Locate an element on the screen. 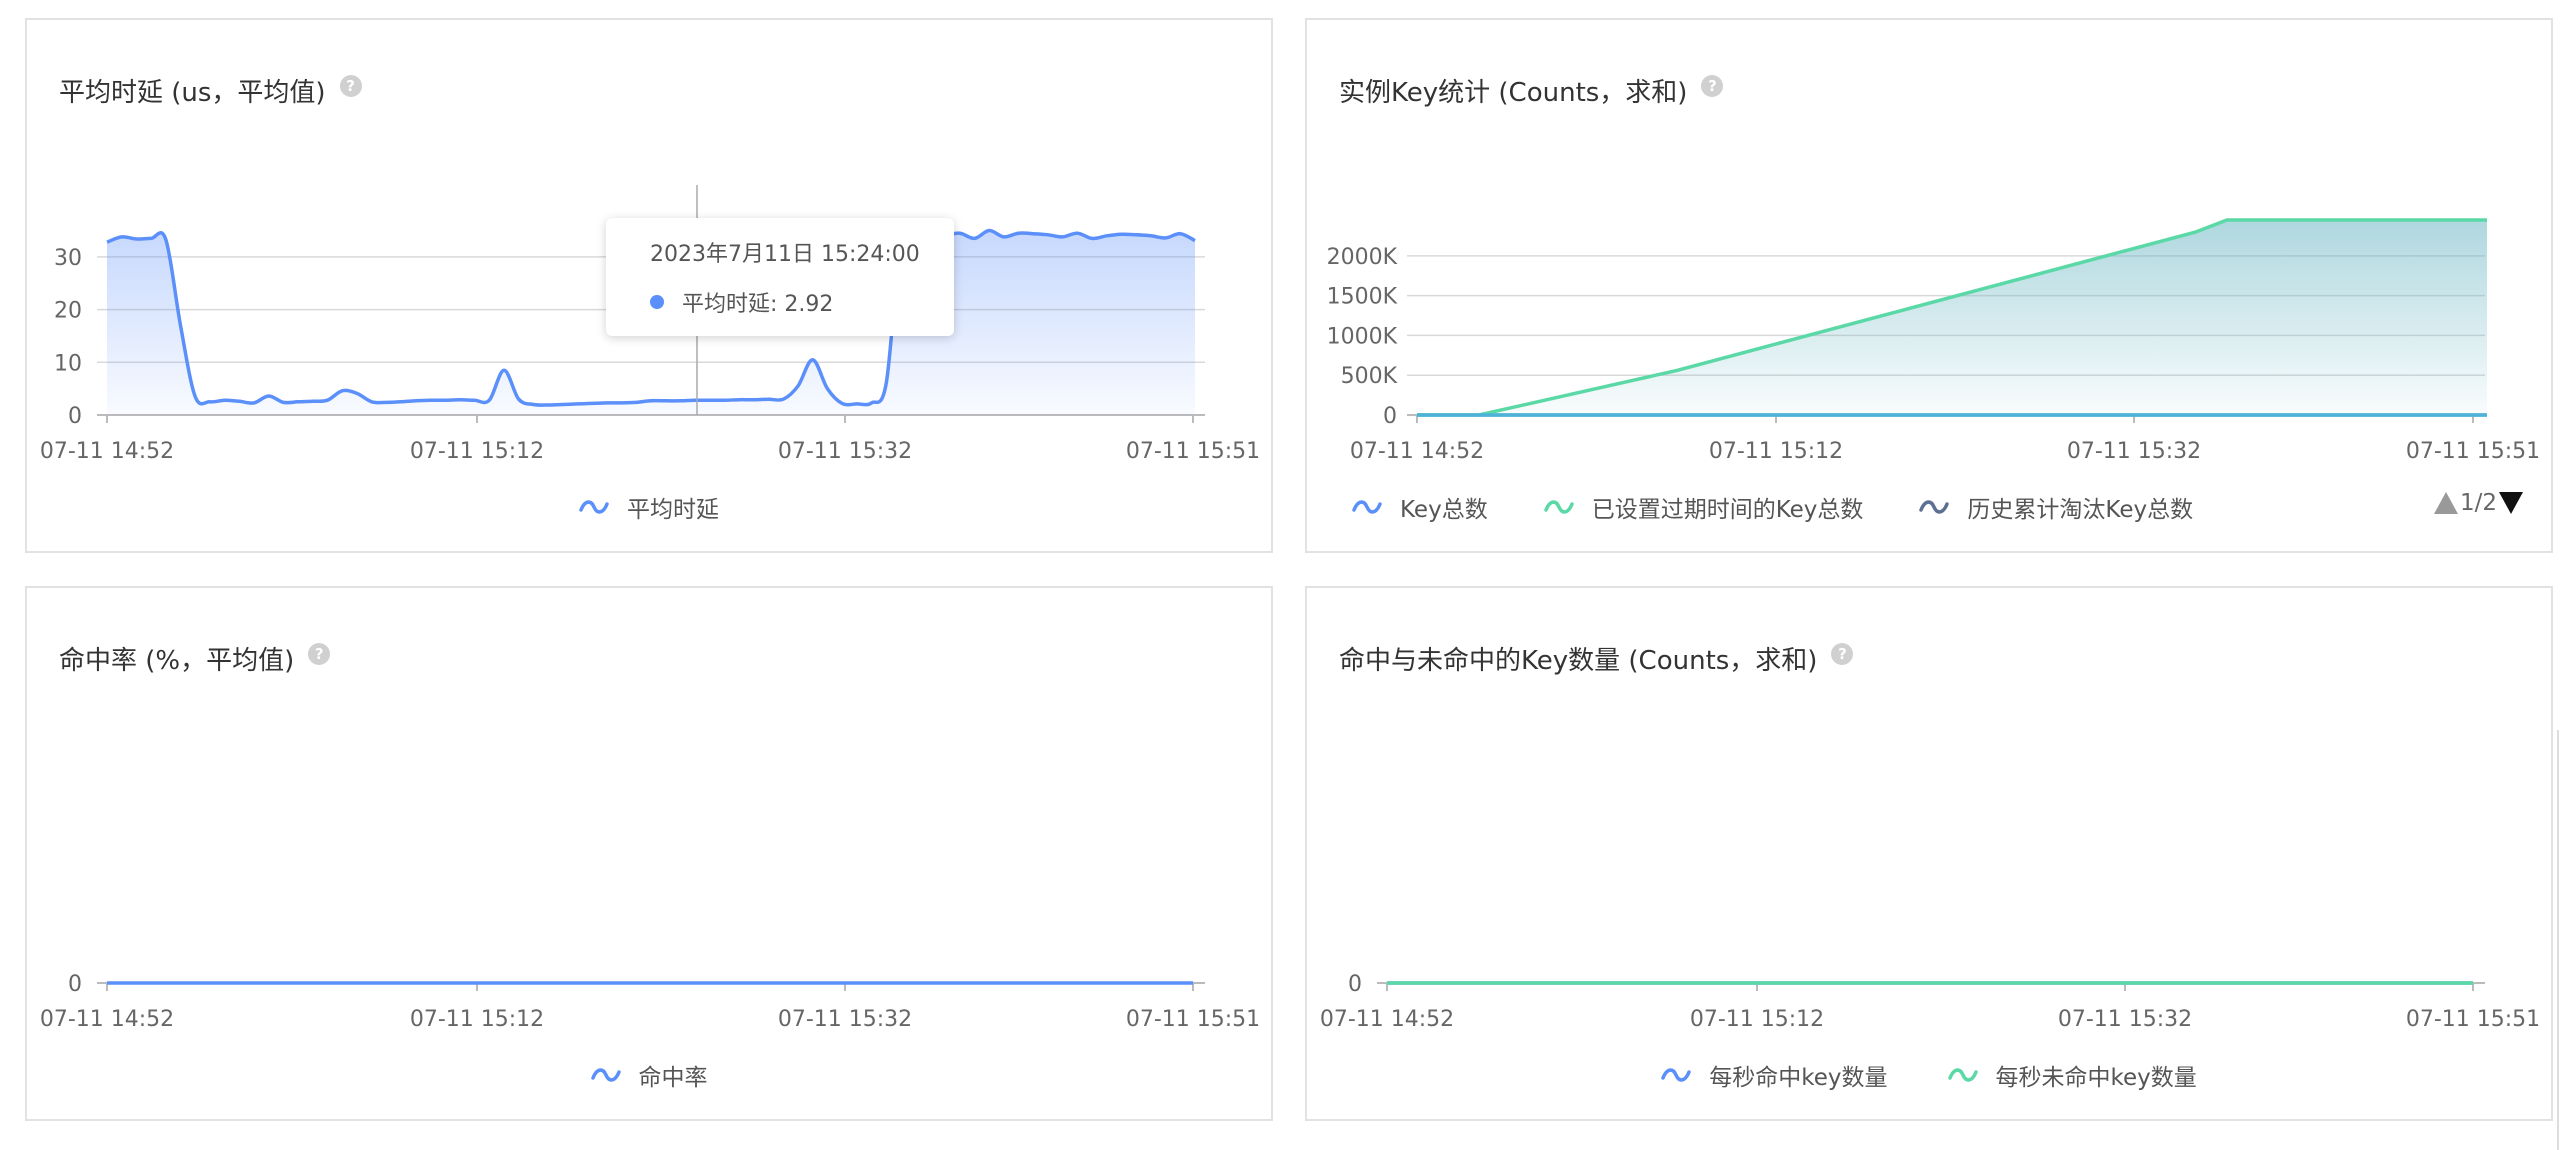 This screenshot has width=2564, height=1150. series-area is located at coordinates (1952, 317).